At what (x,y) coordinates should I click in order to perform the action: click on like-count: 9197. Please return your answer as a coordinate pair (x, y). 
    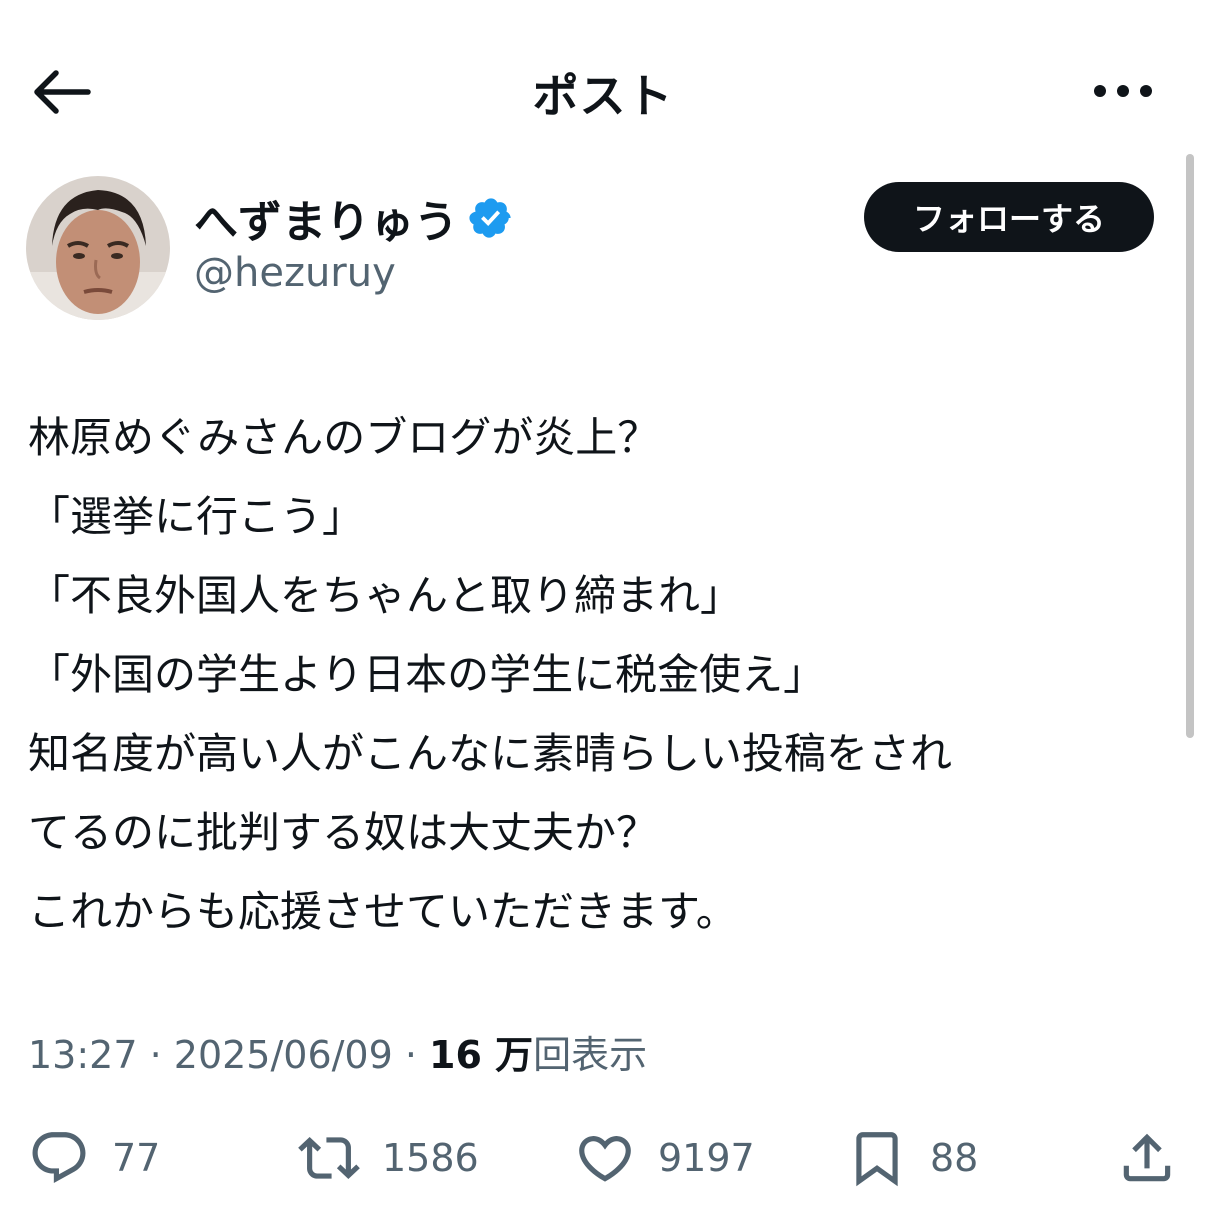
    Looking at the image, I should click on (706, 1158).